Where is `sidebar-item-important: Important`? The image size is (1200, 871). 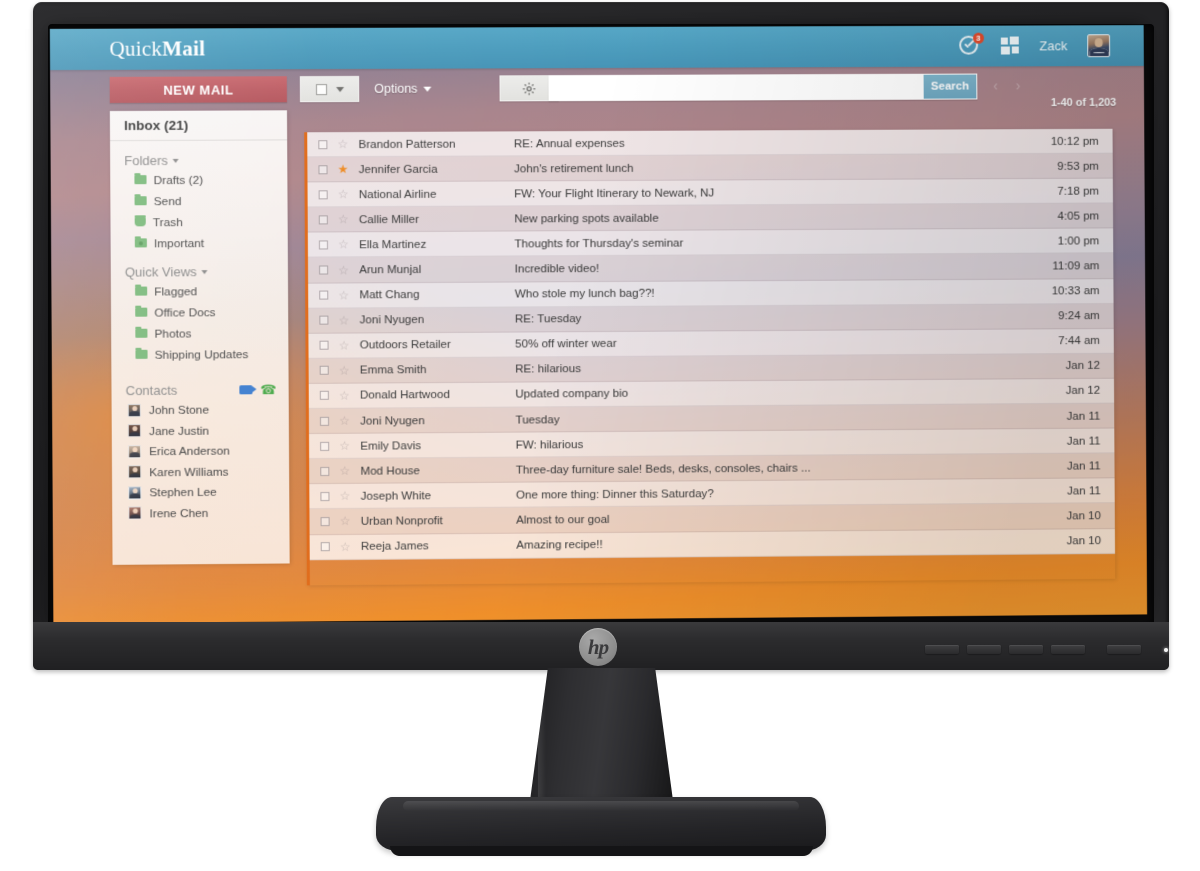
sidebar-item-important: Important is located at coordinates (199, 243).